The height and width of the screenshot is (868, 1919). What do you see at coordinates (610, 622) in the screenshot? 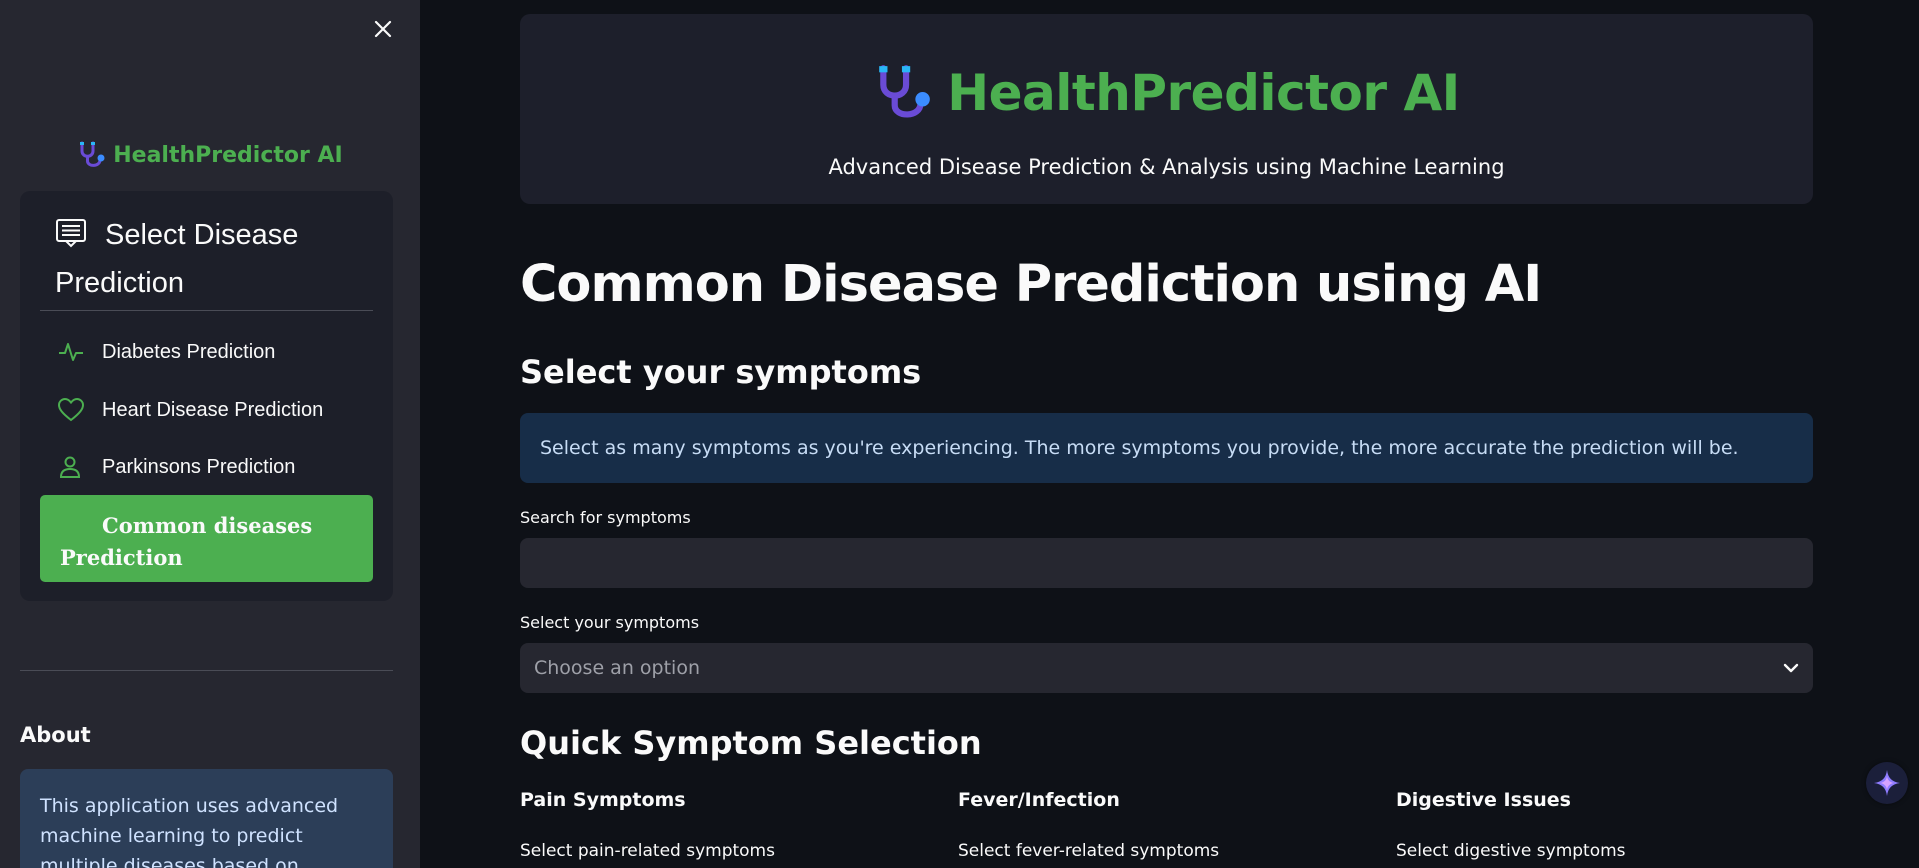
I see `select-label: Select your symptoms` at bounding box center [610, 622].